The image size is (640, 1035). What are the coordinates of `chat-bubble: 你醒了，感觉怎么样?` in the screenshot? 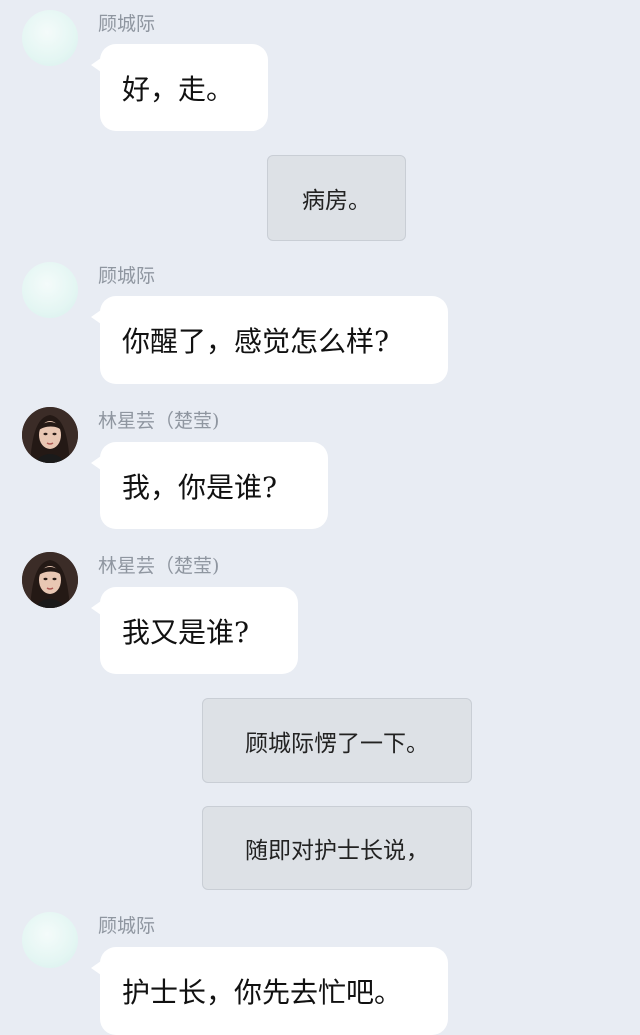 It's located at (269, 340).